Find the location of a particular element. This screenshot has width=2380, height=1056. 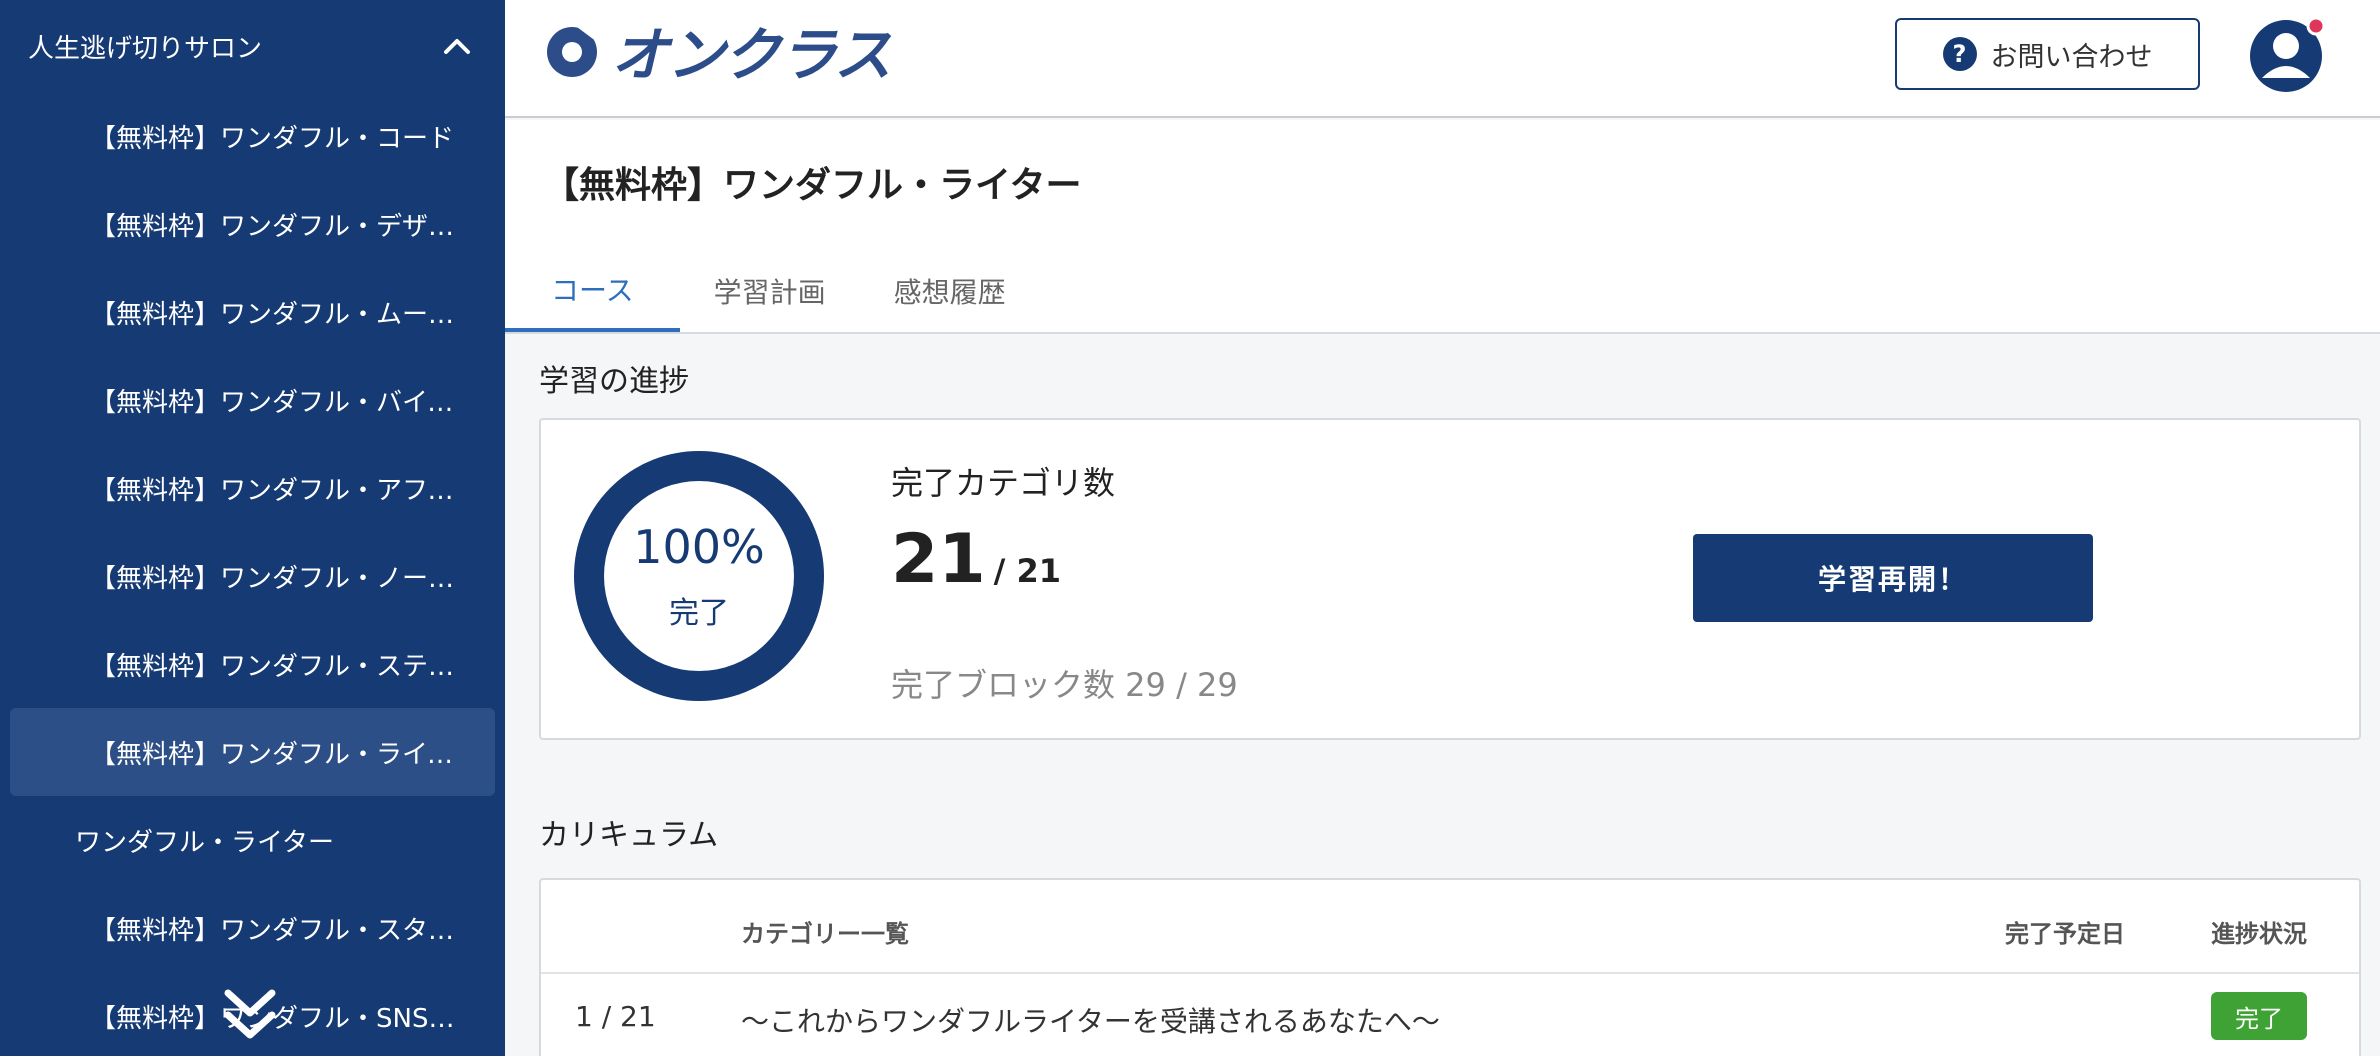

progress-section-title: 学習の進捗 is located at coordinates (614, 381).